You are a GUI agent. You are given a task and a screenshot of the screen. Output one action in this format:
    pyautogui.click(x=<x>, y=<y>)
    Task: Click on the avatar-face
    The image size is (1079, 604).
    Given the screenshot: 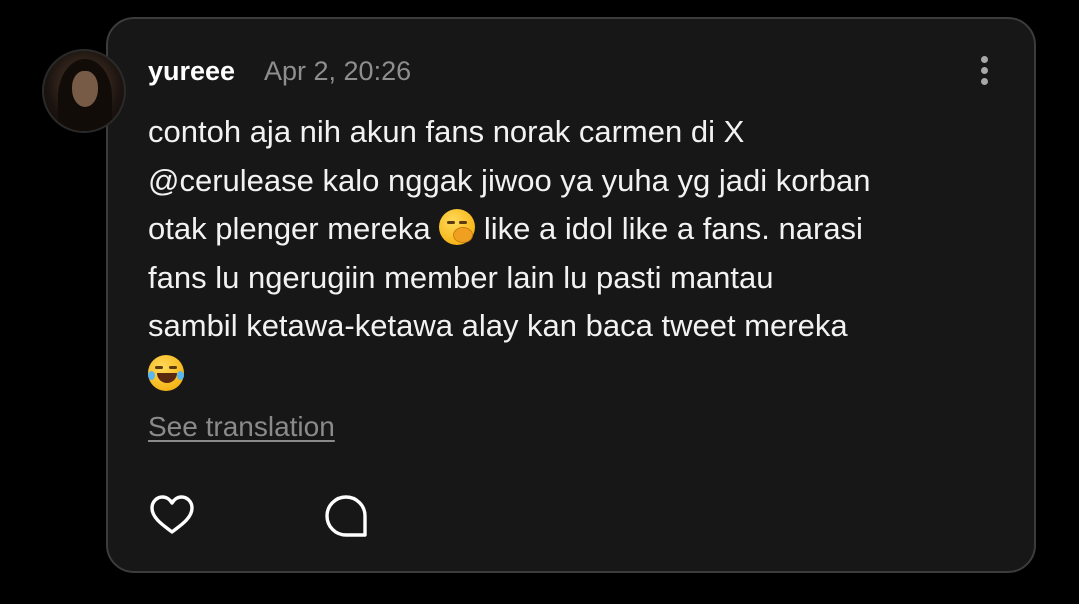 What is the action you would take?
    pyautogui.click(x=85, y=89)
    